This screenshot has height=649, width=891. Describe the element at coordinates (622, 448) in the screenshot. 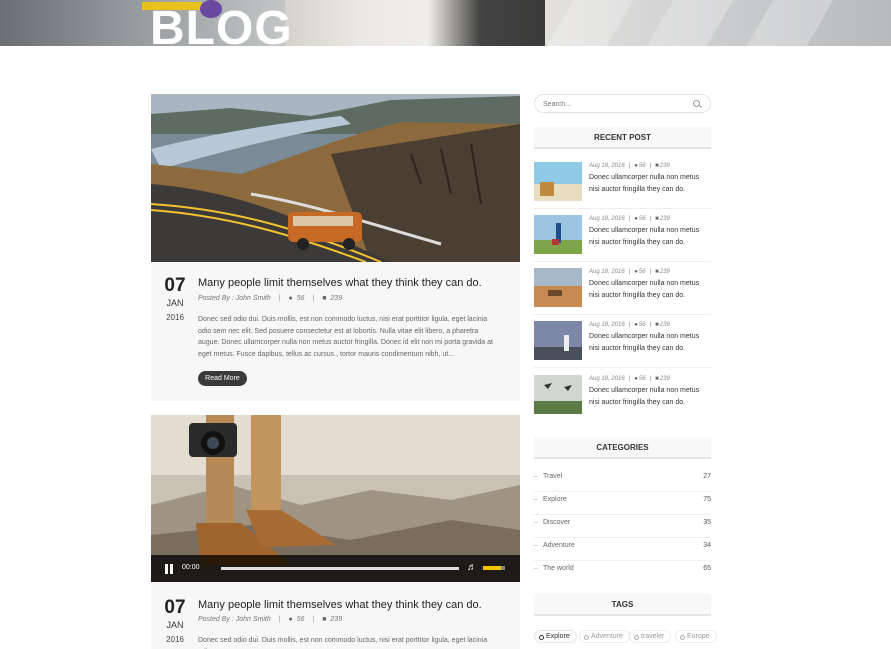

I see `categories-heading: CATEGORIES` at that location.